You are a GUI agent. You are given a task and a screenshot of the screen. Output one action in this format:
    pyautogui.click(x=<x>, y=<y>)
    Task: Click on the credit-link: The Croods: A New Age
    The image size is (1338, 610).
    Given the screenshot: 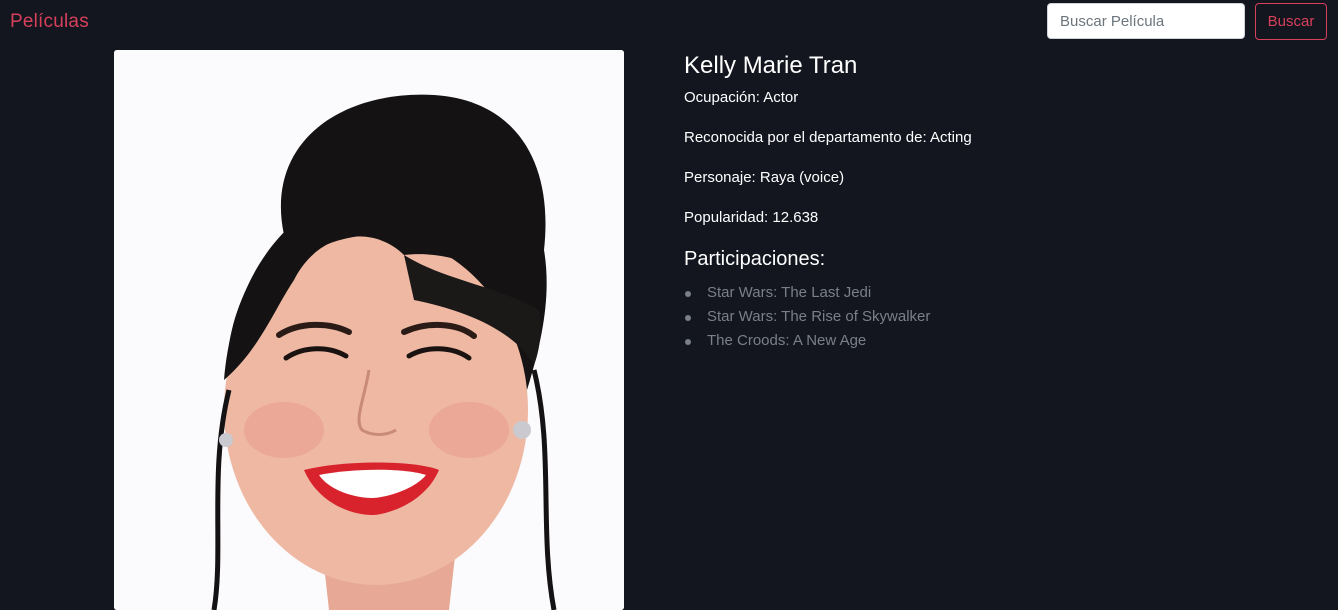 What is the action you would take?
    pyautogui.click(x=786, y=340)
    